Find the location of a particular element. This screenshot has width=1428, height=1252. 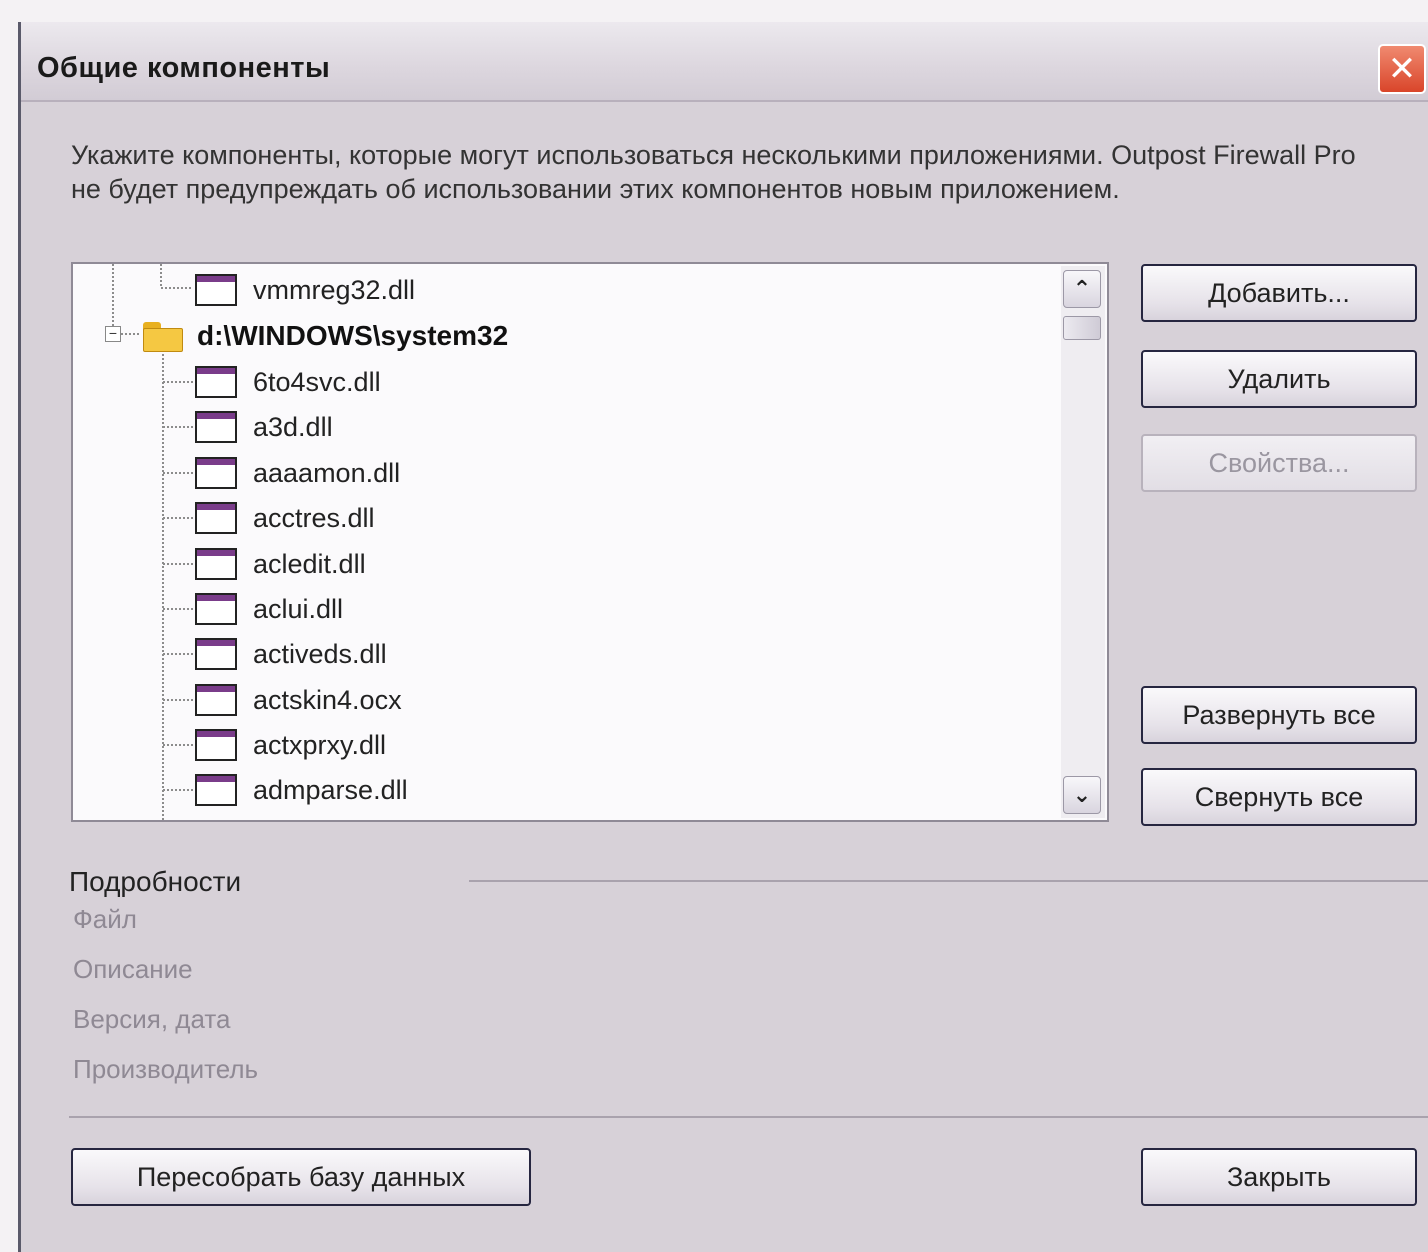

tree-file-node: actxprxy.dll is located at coordinates (290, 745).